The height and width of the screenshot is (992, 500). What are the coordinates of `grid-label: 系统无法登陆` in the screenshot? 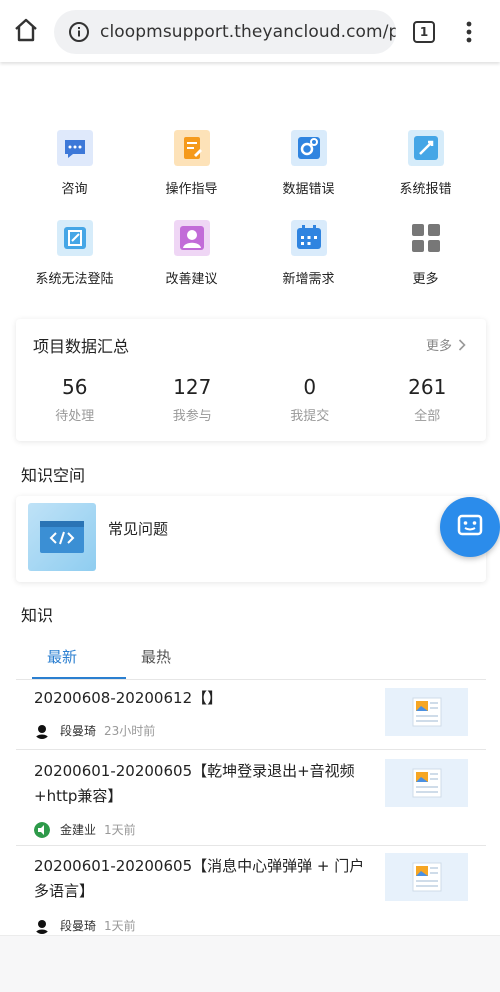 It's located at (74, 279).